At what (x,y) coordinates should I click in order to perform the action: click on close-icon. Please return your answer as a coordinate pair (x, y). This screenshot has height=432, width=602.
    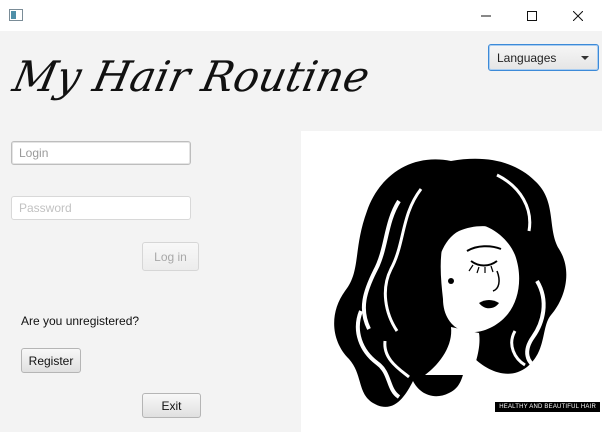
    Looking at the image, I should click on (578, 15).